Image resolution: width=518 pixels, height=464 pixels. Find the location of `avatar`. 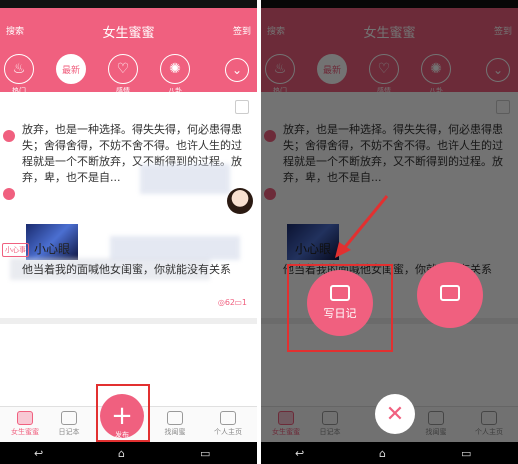

avatar is located at coordinates (240, 201).